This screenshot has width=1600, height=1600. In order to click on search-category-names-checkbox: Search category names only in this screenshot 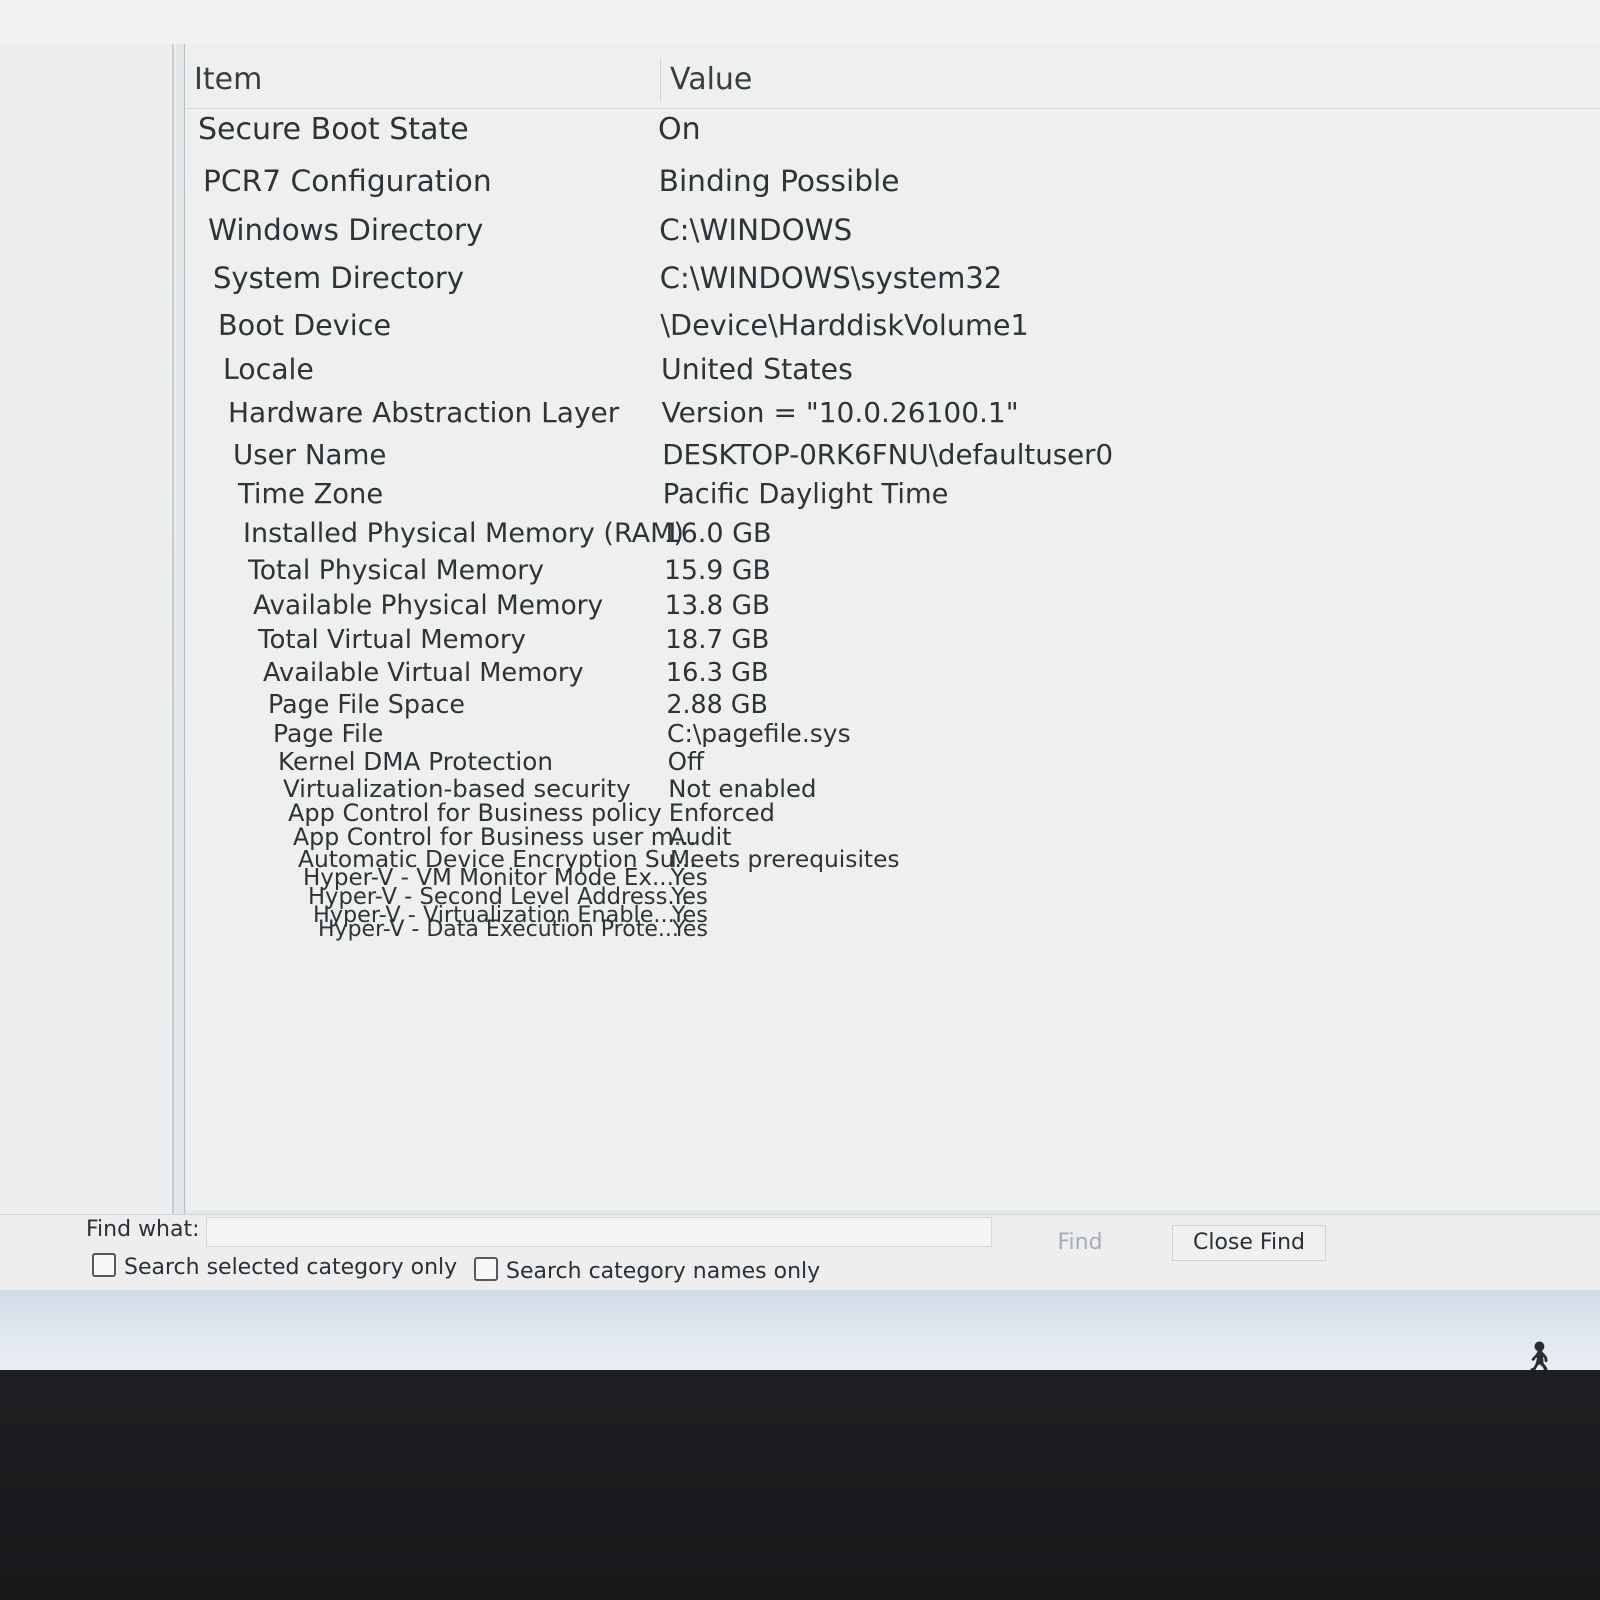, I will do `click(647, 1270)`.